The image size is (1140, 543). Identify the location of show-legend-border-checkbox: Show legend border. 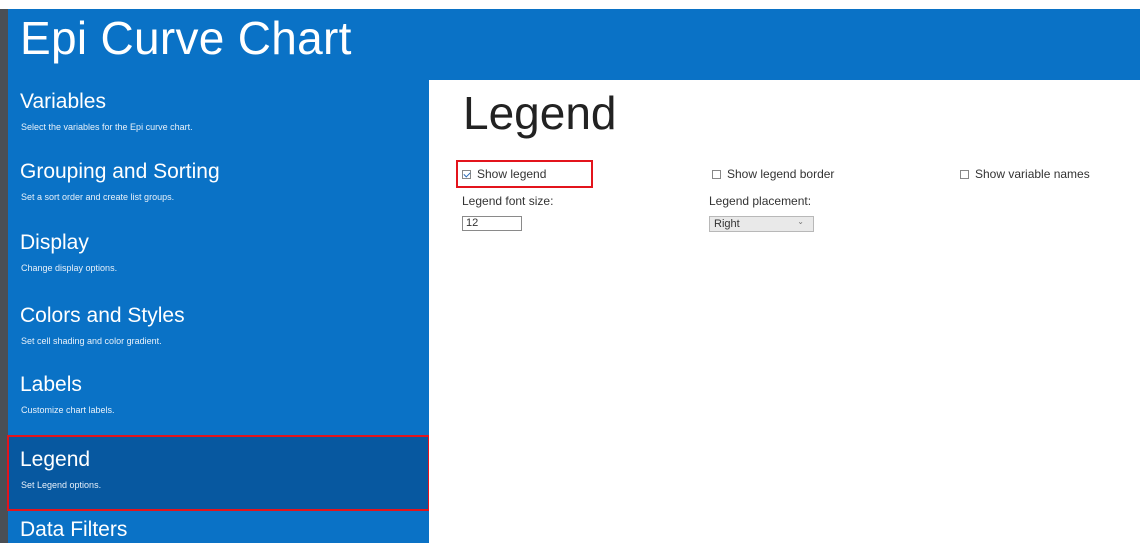
(773, 174).